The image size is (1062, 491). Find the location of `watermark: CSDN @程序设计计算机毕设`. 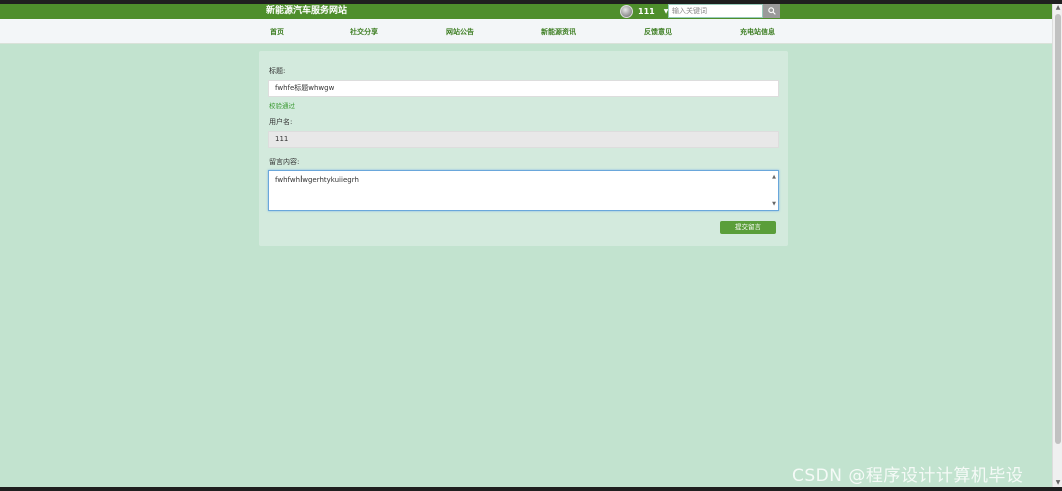

watermark: CSDN @程序设计计算机毕设 is located at coordinates (908, 476).